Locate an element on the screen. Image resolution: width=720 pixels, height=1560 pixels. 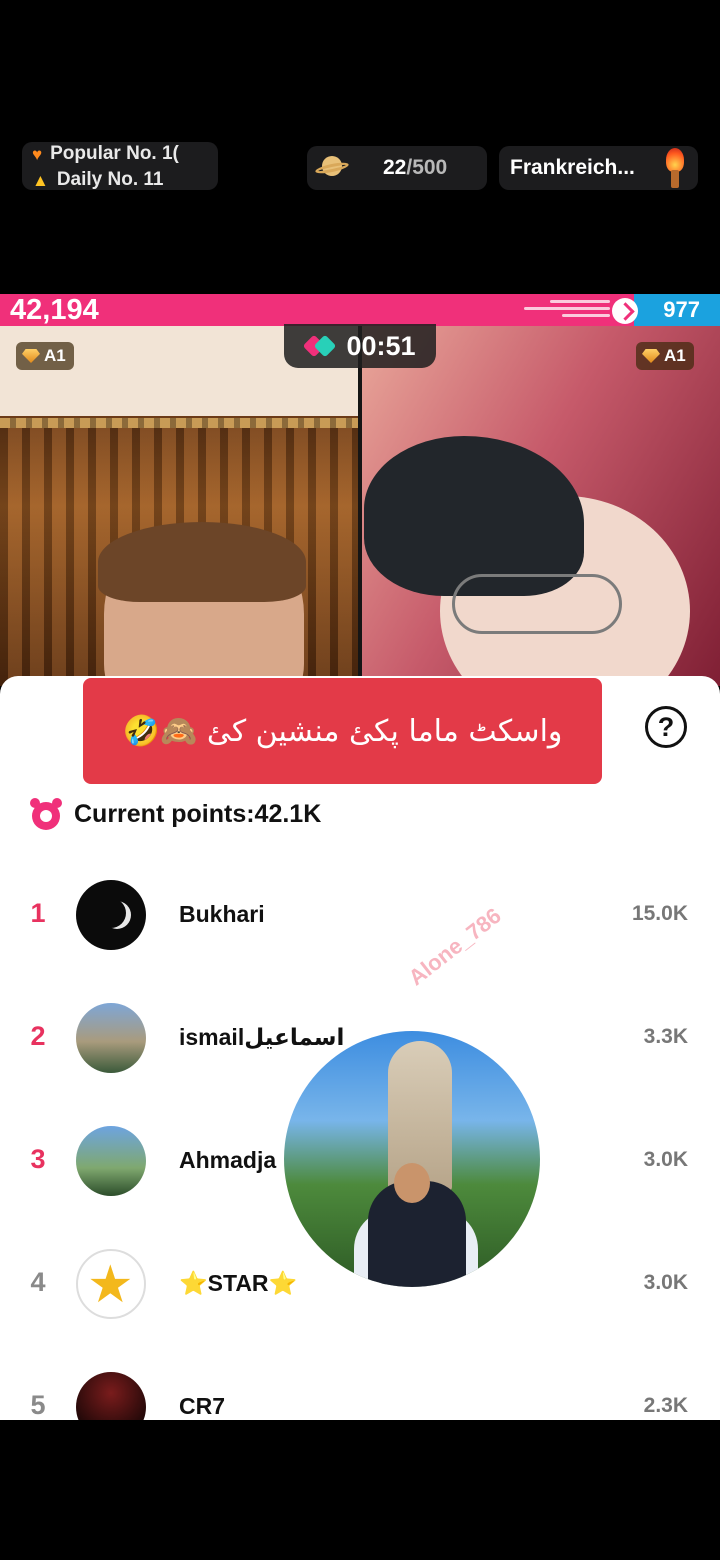
city-avatar is located at coordinates (111, 1038).